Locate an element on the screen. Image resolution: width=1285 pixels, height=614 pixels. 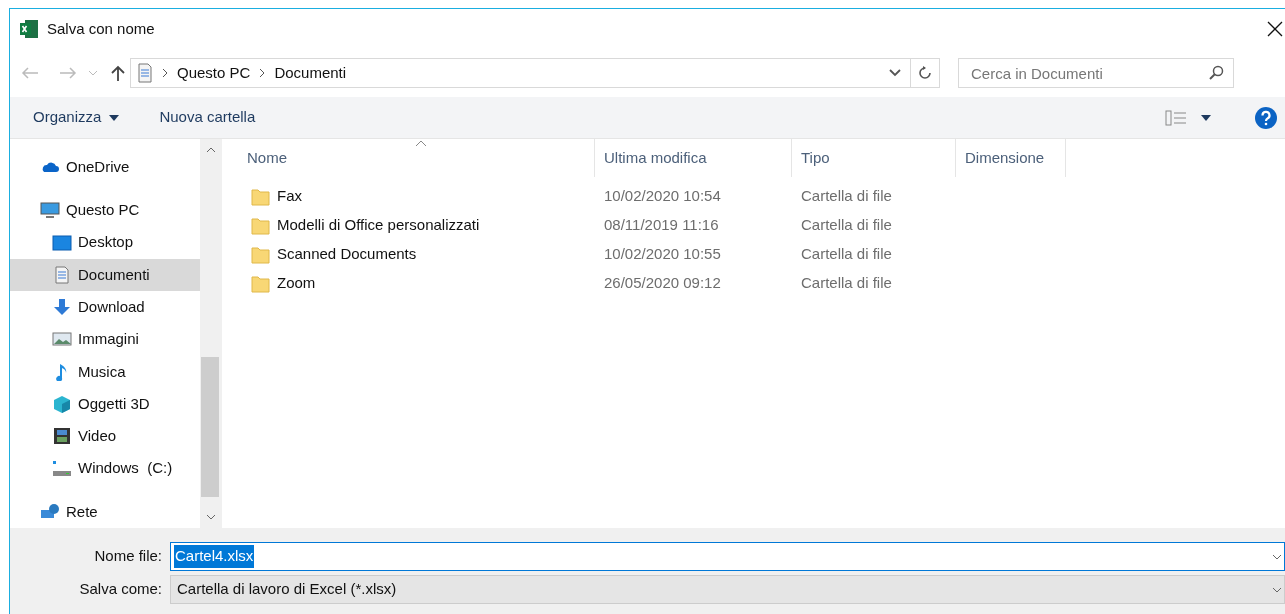
sidebar-item: OneDrive is located at coordinates (105, 167).